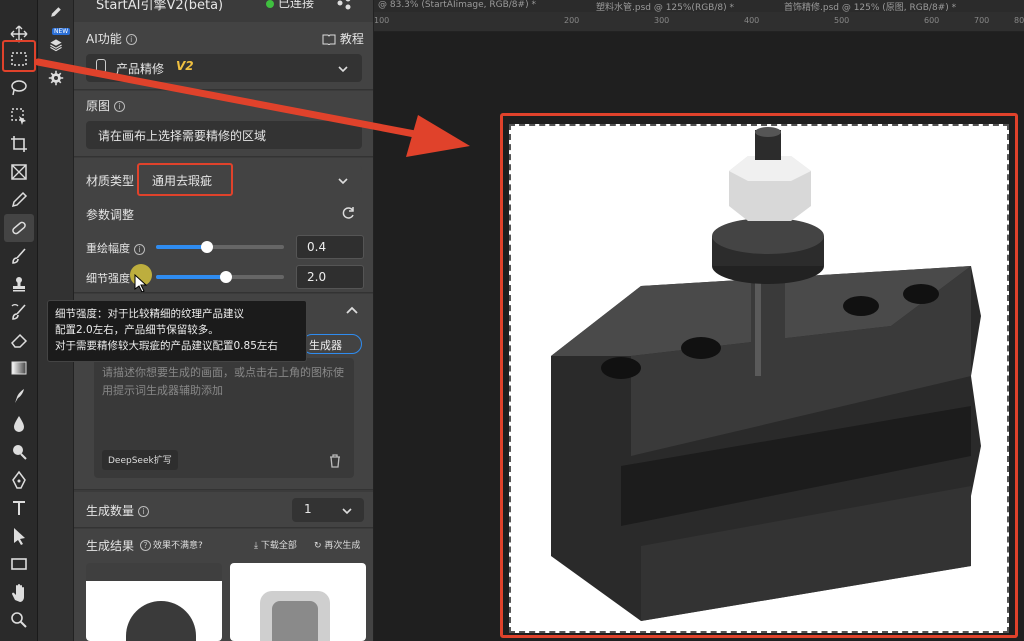 The height and width of the screenshot is (641, 1024). What do you see at coordinates (101, 66) in the screenshot?
I see `product-icon` at bounding box center [101, 66].